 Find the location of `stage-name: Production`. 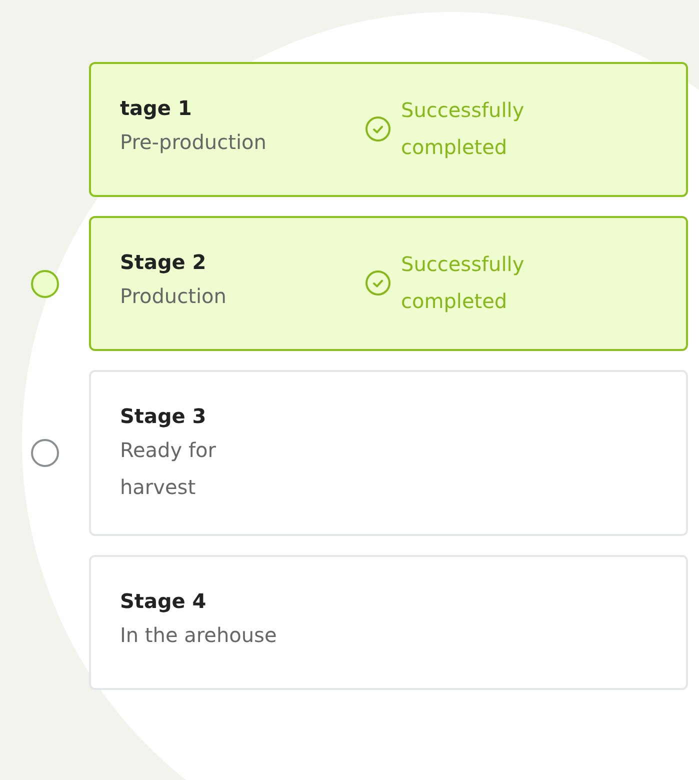

stage-name: Production is located at coordinates (174, 296).